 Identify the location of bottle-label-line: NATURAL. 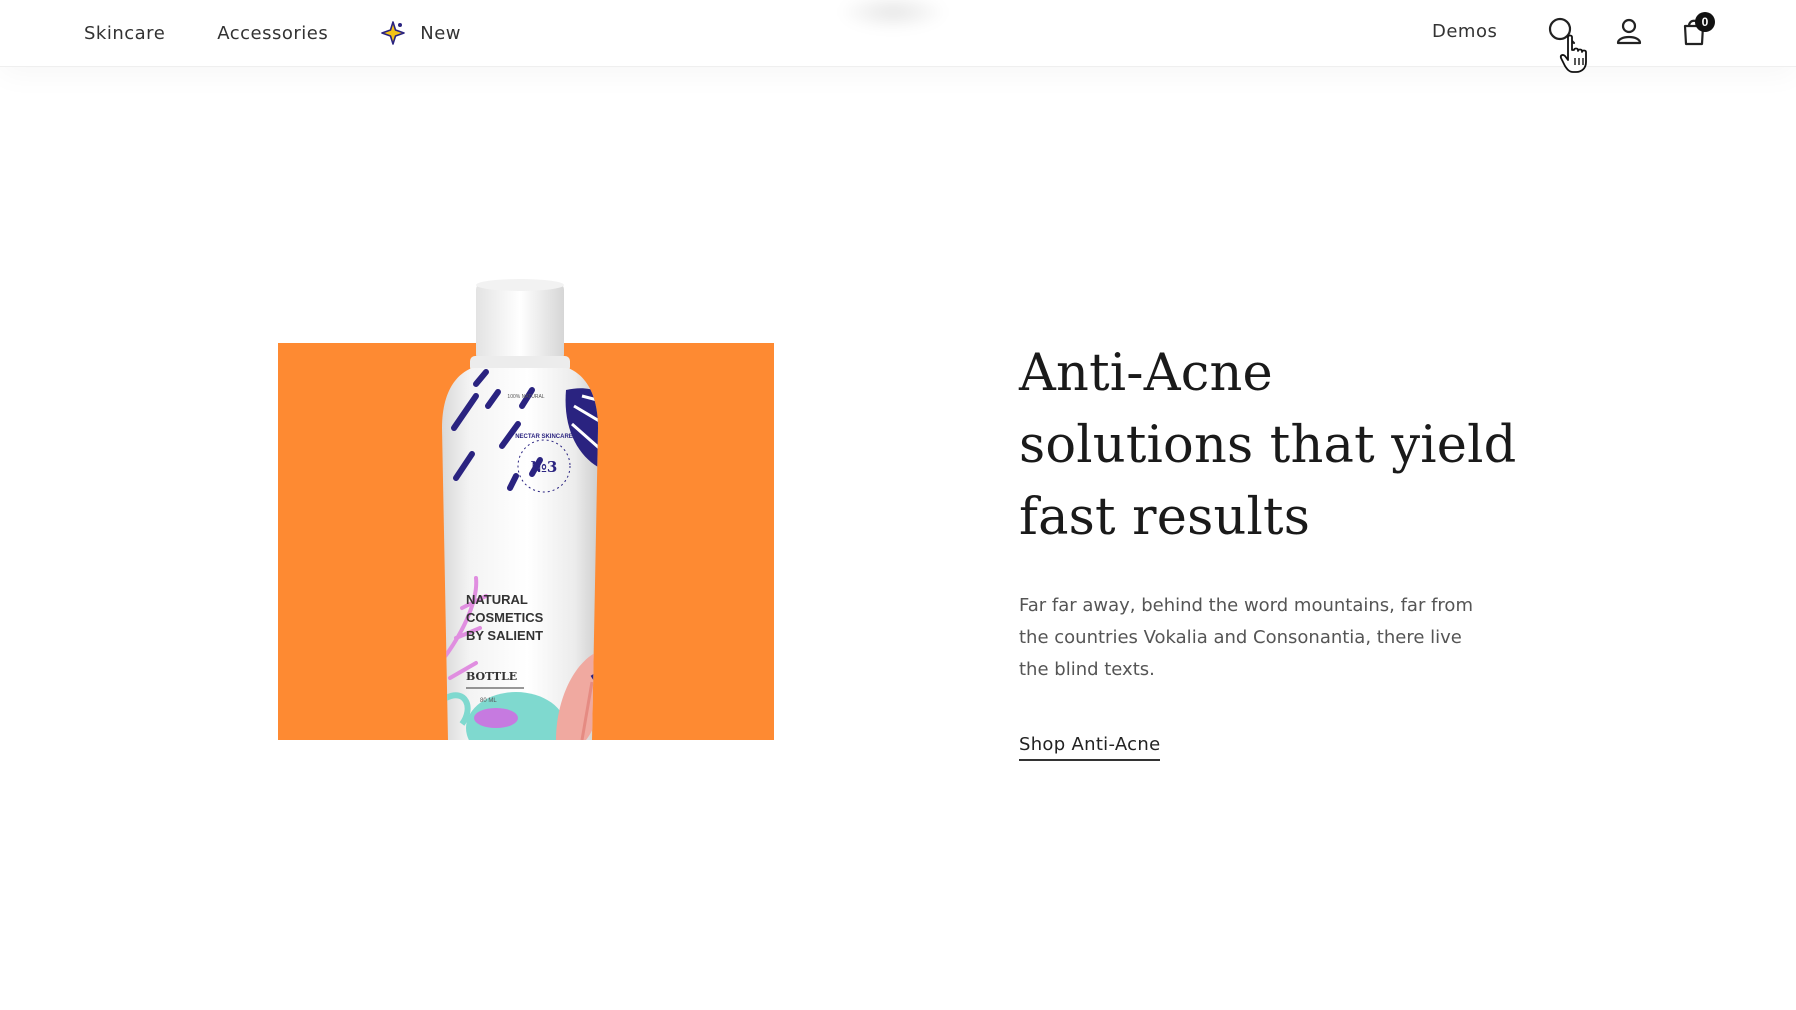
(497, 599).